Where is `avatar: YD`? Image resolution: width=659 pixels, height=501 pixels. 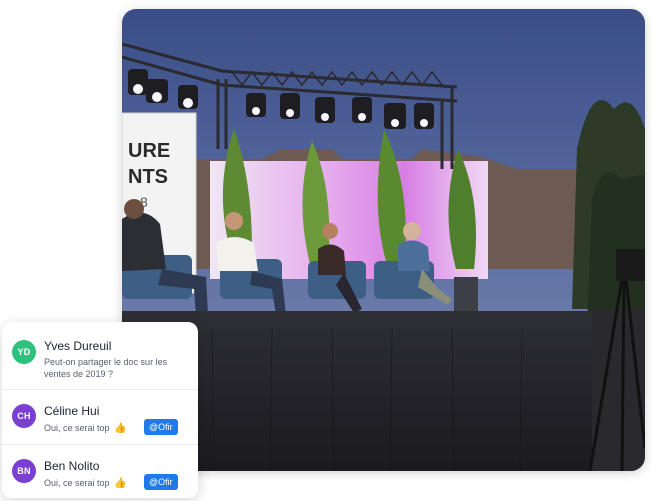
avatar: YD is located at coordinates (24, 352).